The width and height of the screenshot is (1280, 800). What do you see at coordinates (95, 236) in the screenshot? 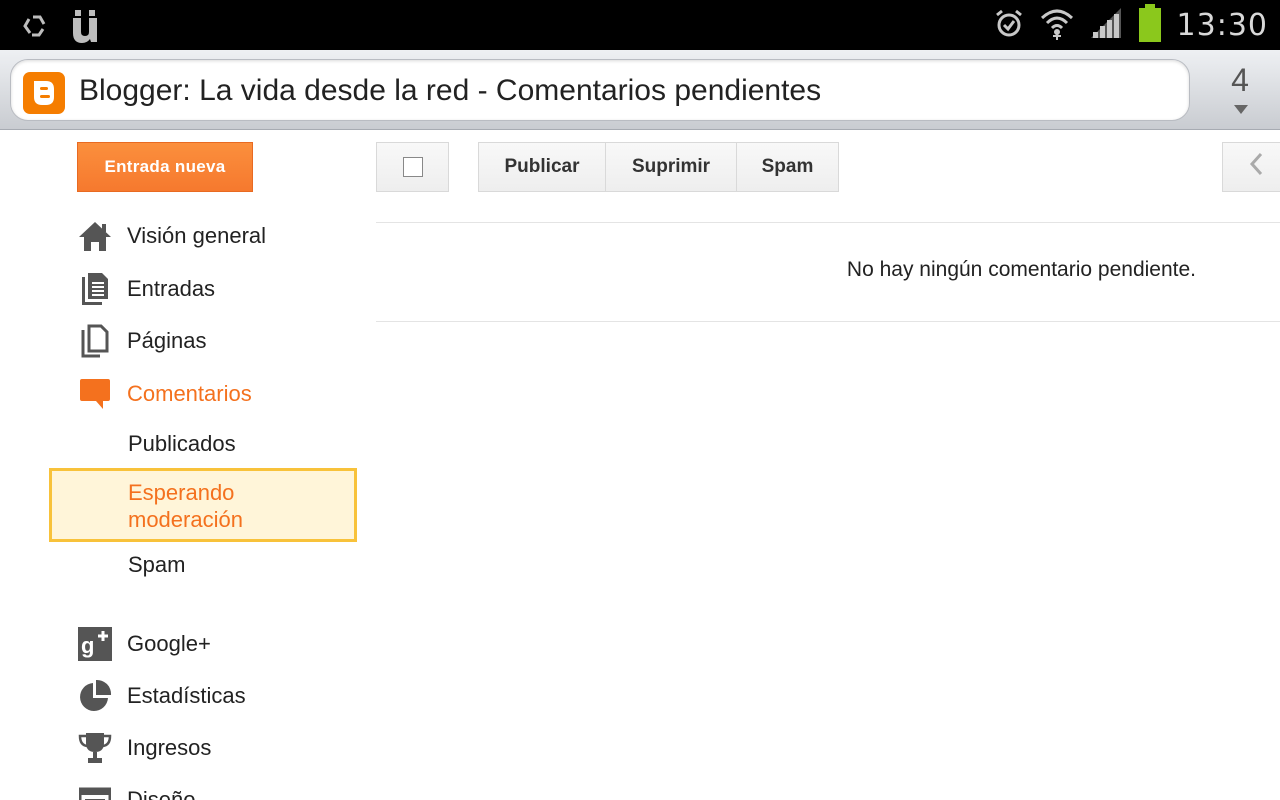
I see `home-icon` at bounding box center [95, 236].